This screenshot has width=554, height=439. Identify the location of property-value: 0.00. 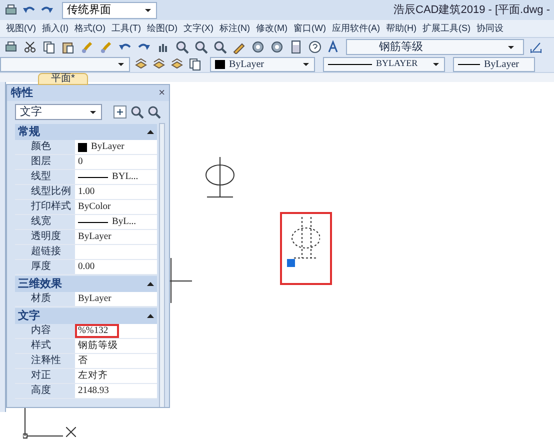
(116, 267).